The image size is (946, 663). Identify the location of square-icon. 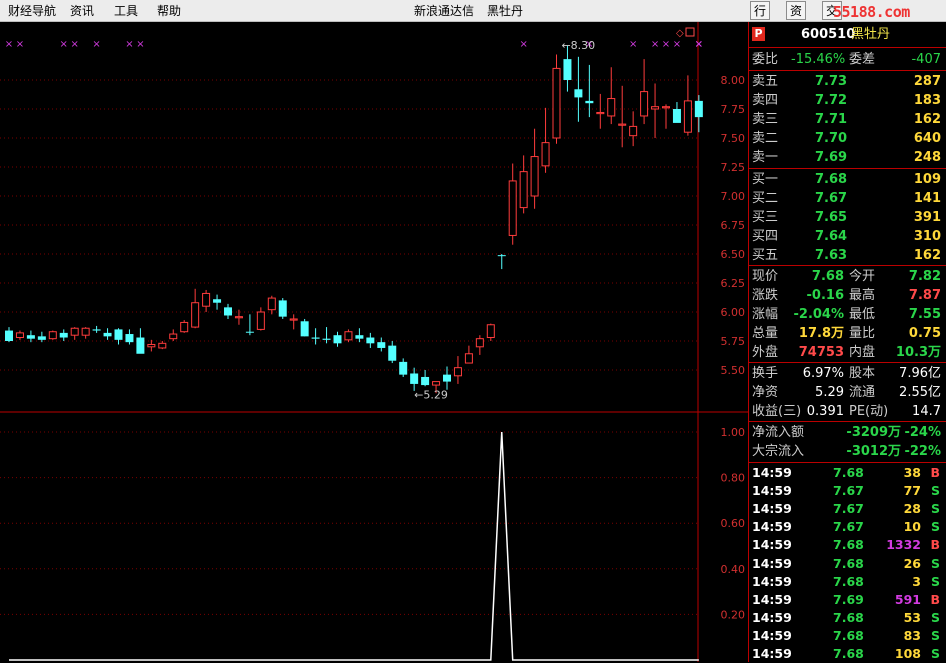
(690, 32).